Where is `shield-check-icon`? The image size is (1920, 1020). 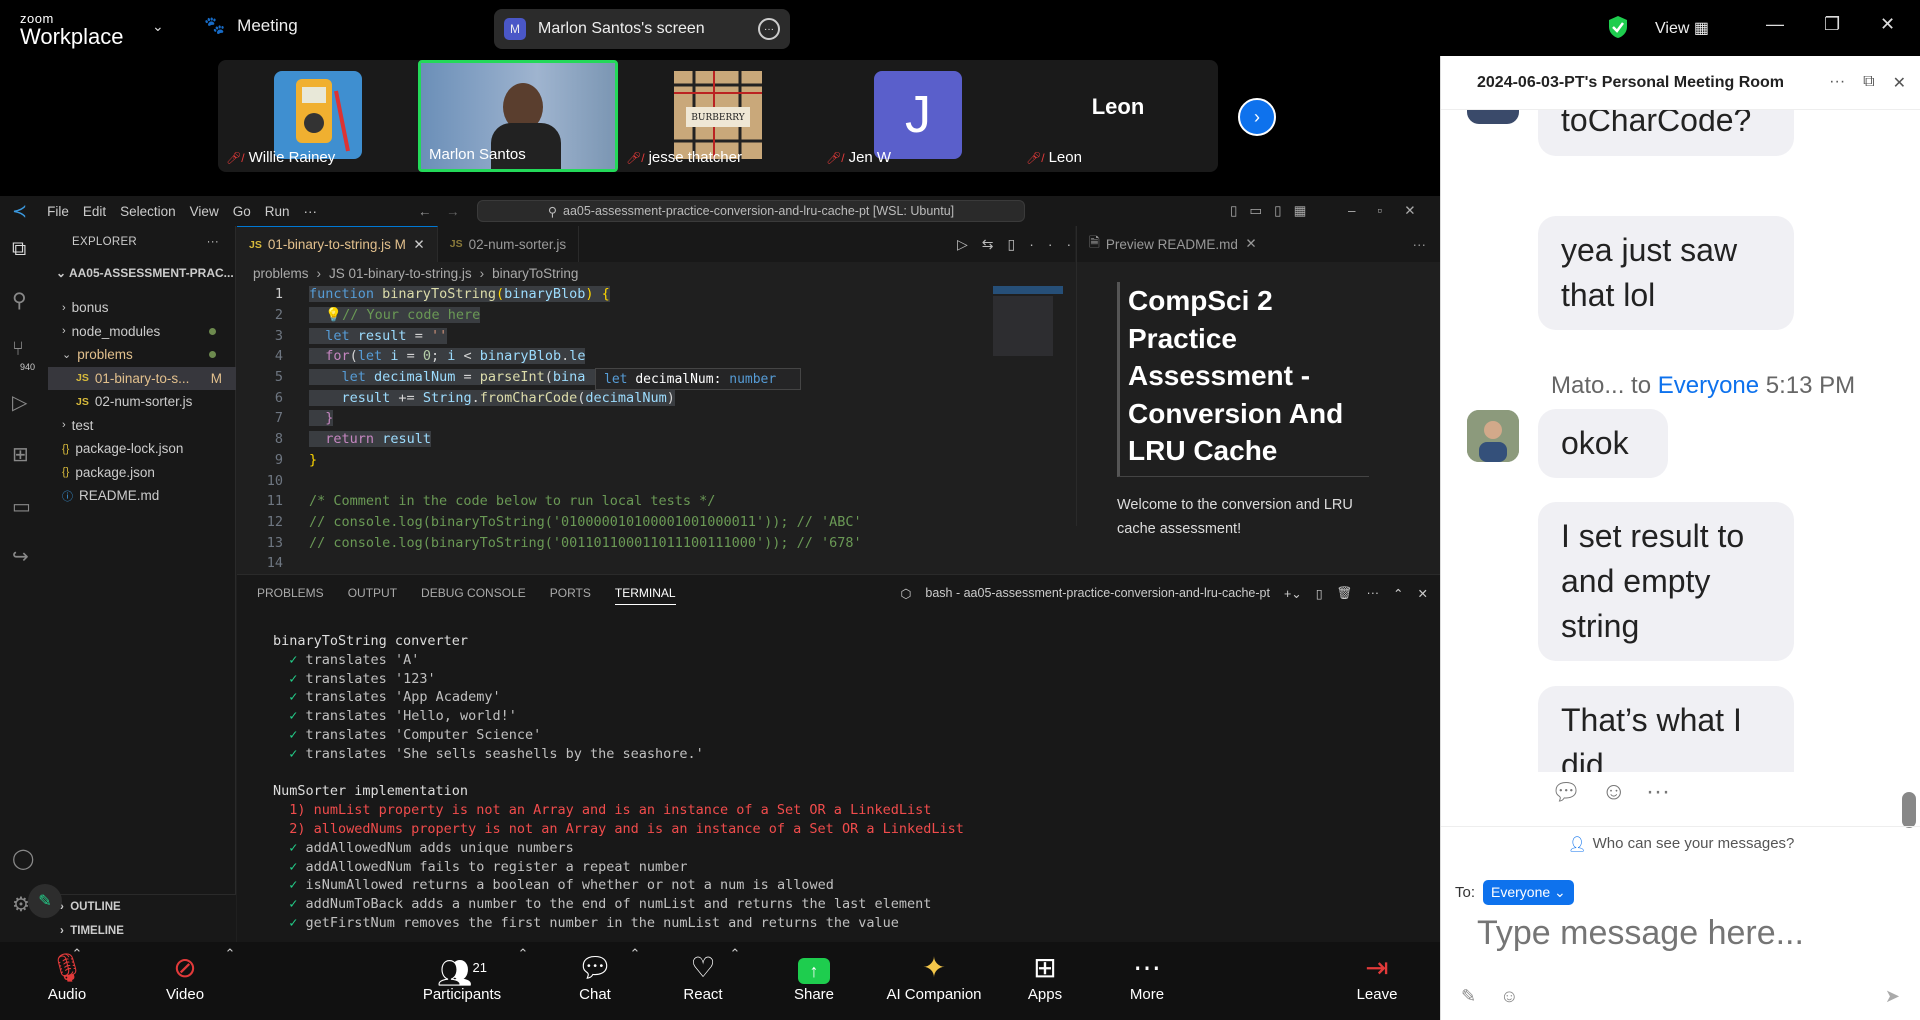
shield-check-icon is located at coordinates (1618, 27).